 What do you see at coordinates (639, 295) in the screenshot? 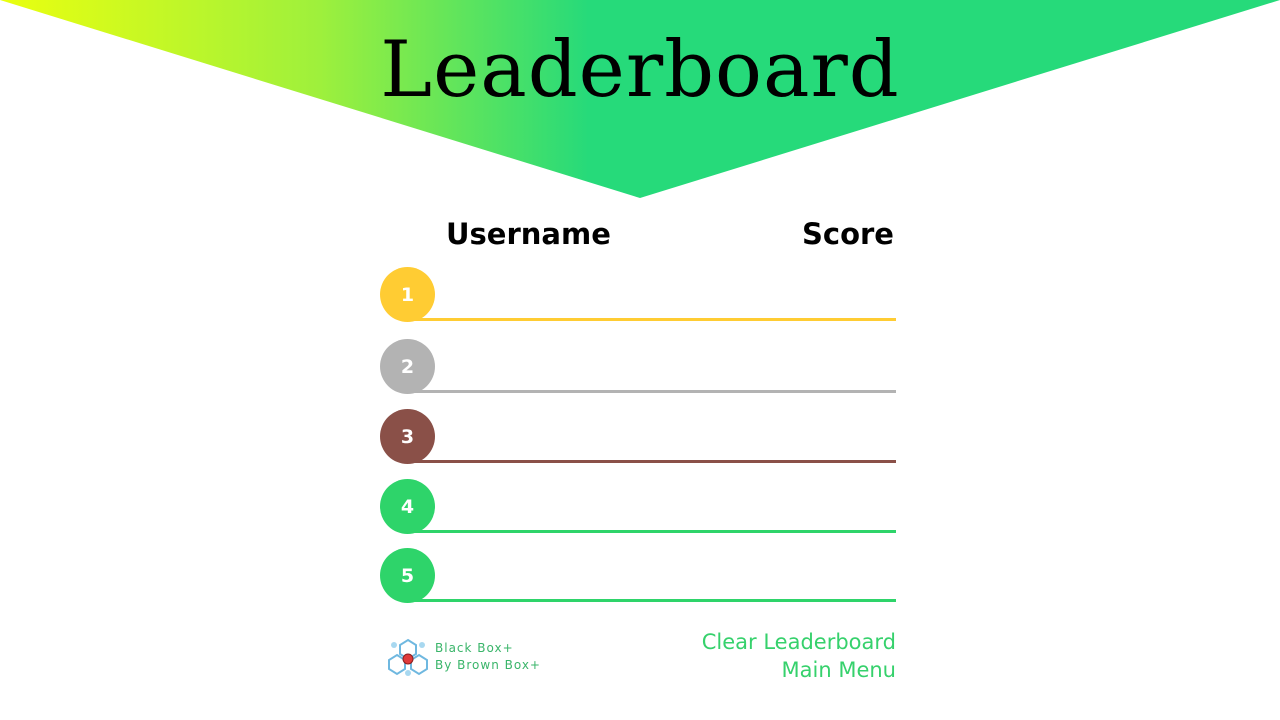
I see `leaderboard-row-1: 1` at bounding box center [639, 295].